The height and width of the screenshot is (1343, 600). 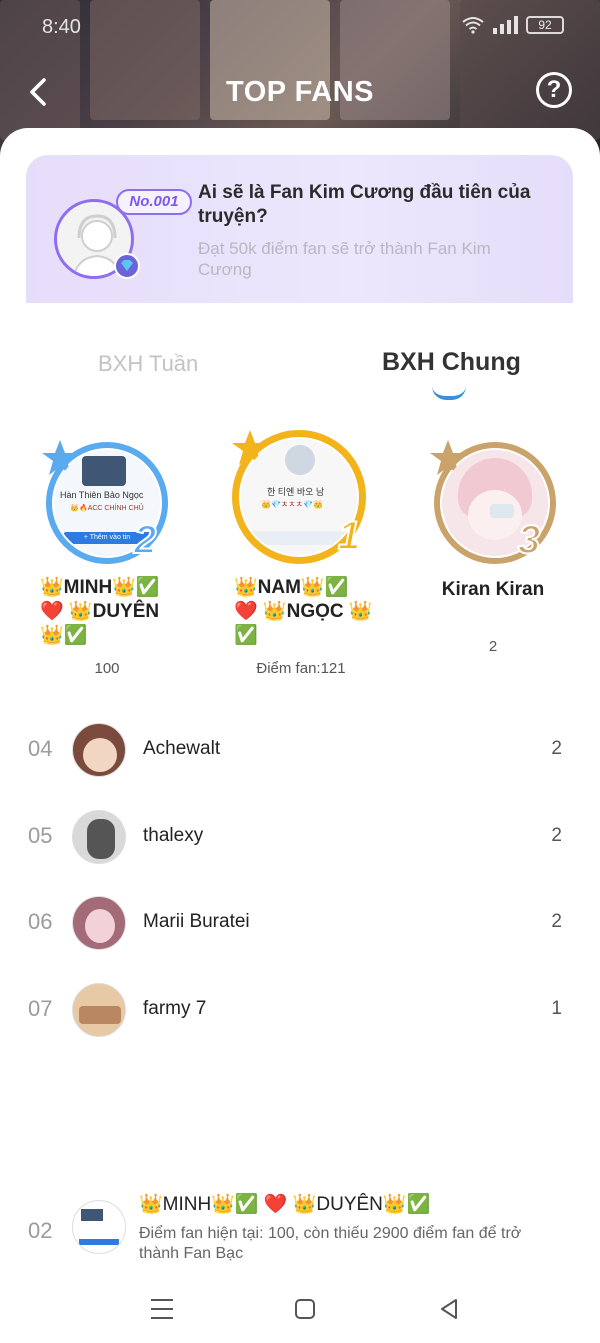 I want to click on list-item: 07 farmy 7 1, so click(x=300, y=1011).